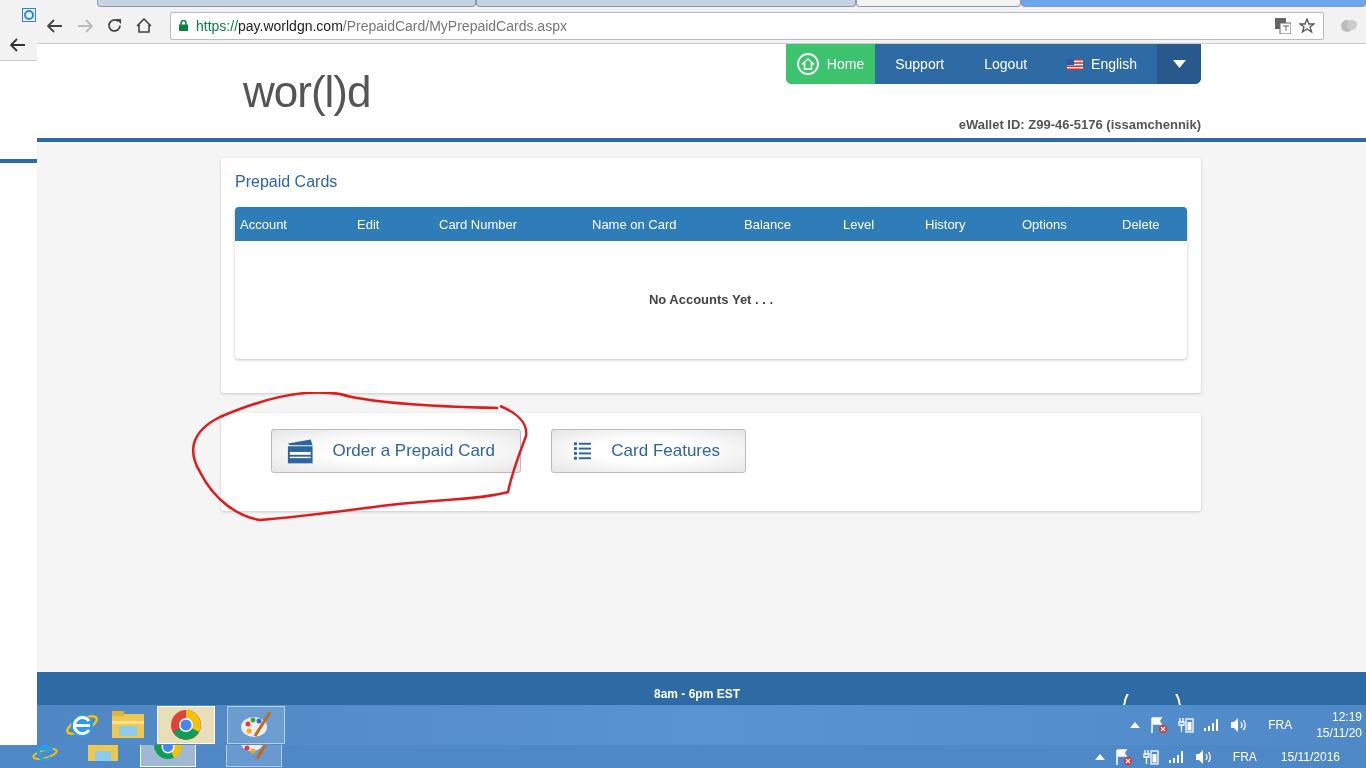  What do you see at coordinates (287, 182) in the screenshot?
I see `panel-title: Prepaid Cards` at bounding box center [287, 182].